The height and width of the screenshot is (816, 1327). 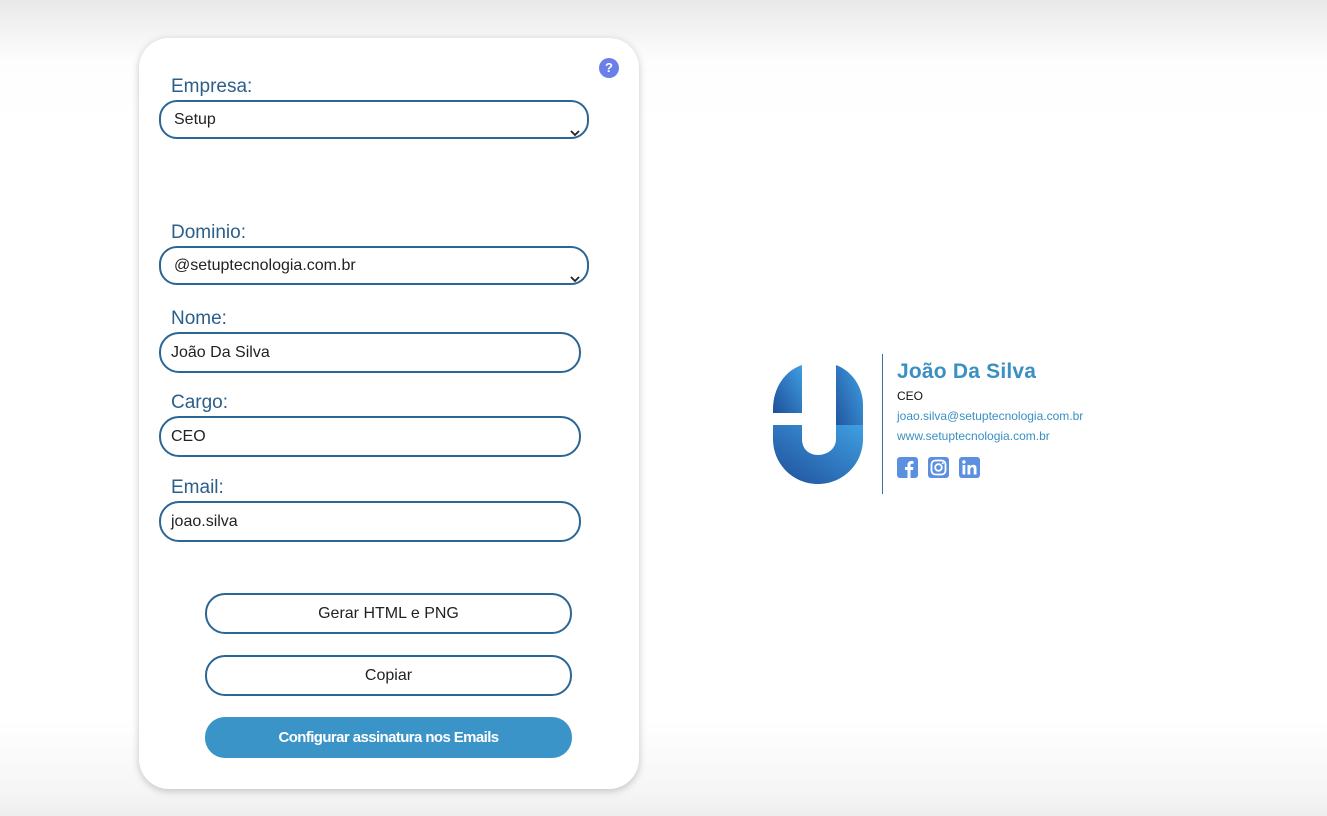 What do you see at coordinates (609, 68) in the screenshot?
I see `help-button: ?` at bounding box center [609, 68].